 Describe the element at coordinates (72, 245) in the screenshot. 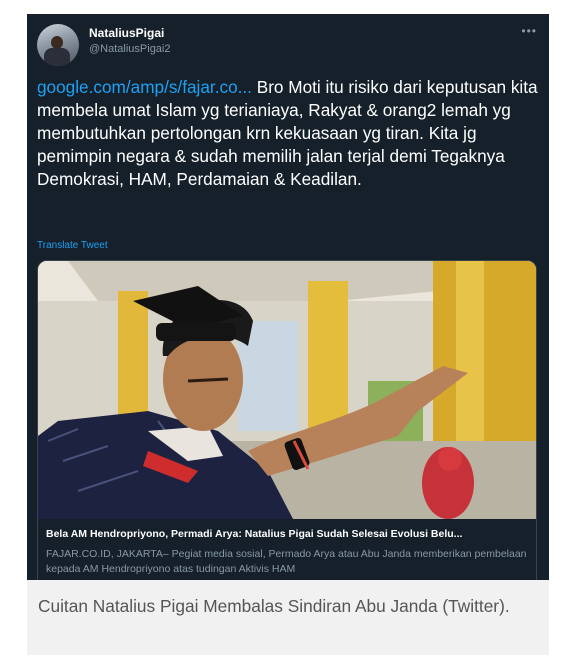

I see `translate-tweet-link: Translate Tweet` at that location.